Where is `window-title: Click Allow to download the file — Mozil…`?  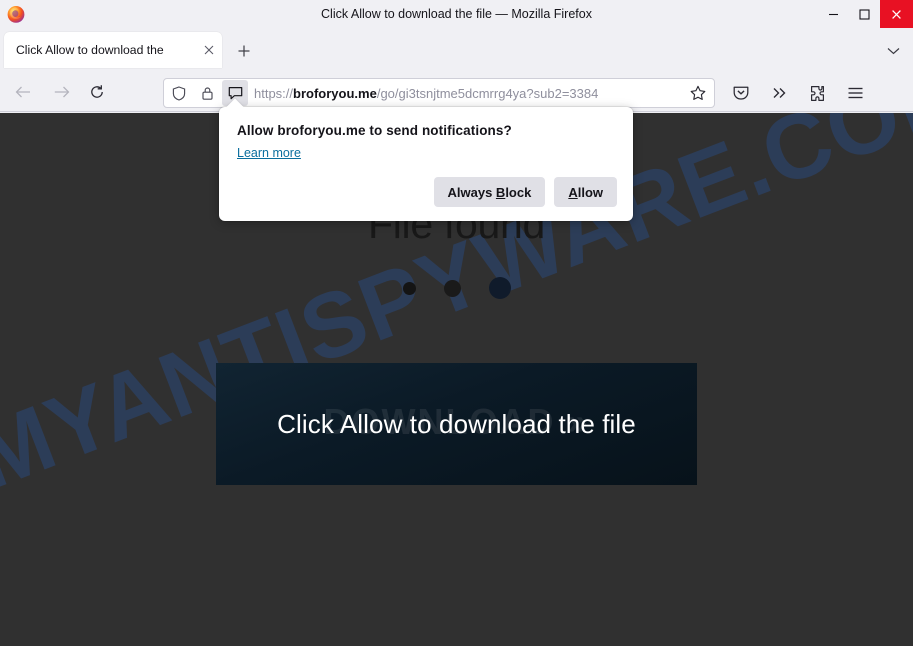
window-title: Click Allow to download the file — Mozil… is located at coordinates (456, 14).